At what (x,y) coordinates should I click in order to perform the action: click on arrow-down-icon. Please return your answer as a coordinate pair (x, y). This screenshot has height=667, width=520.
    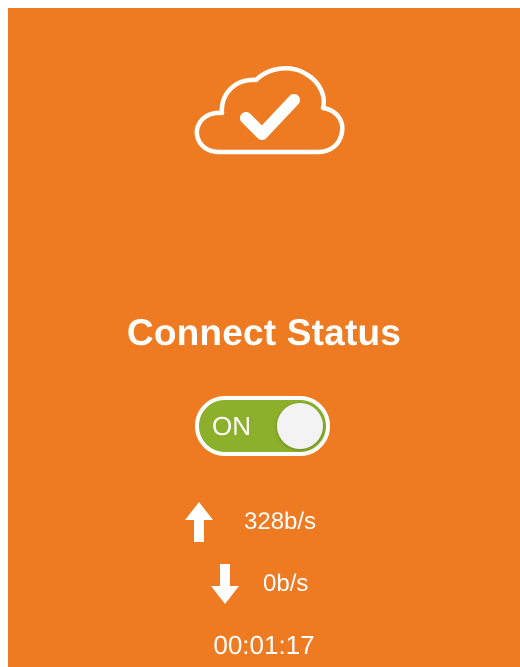
    Looking at the image, I should click on (225, 584).